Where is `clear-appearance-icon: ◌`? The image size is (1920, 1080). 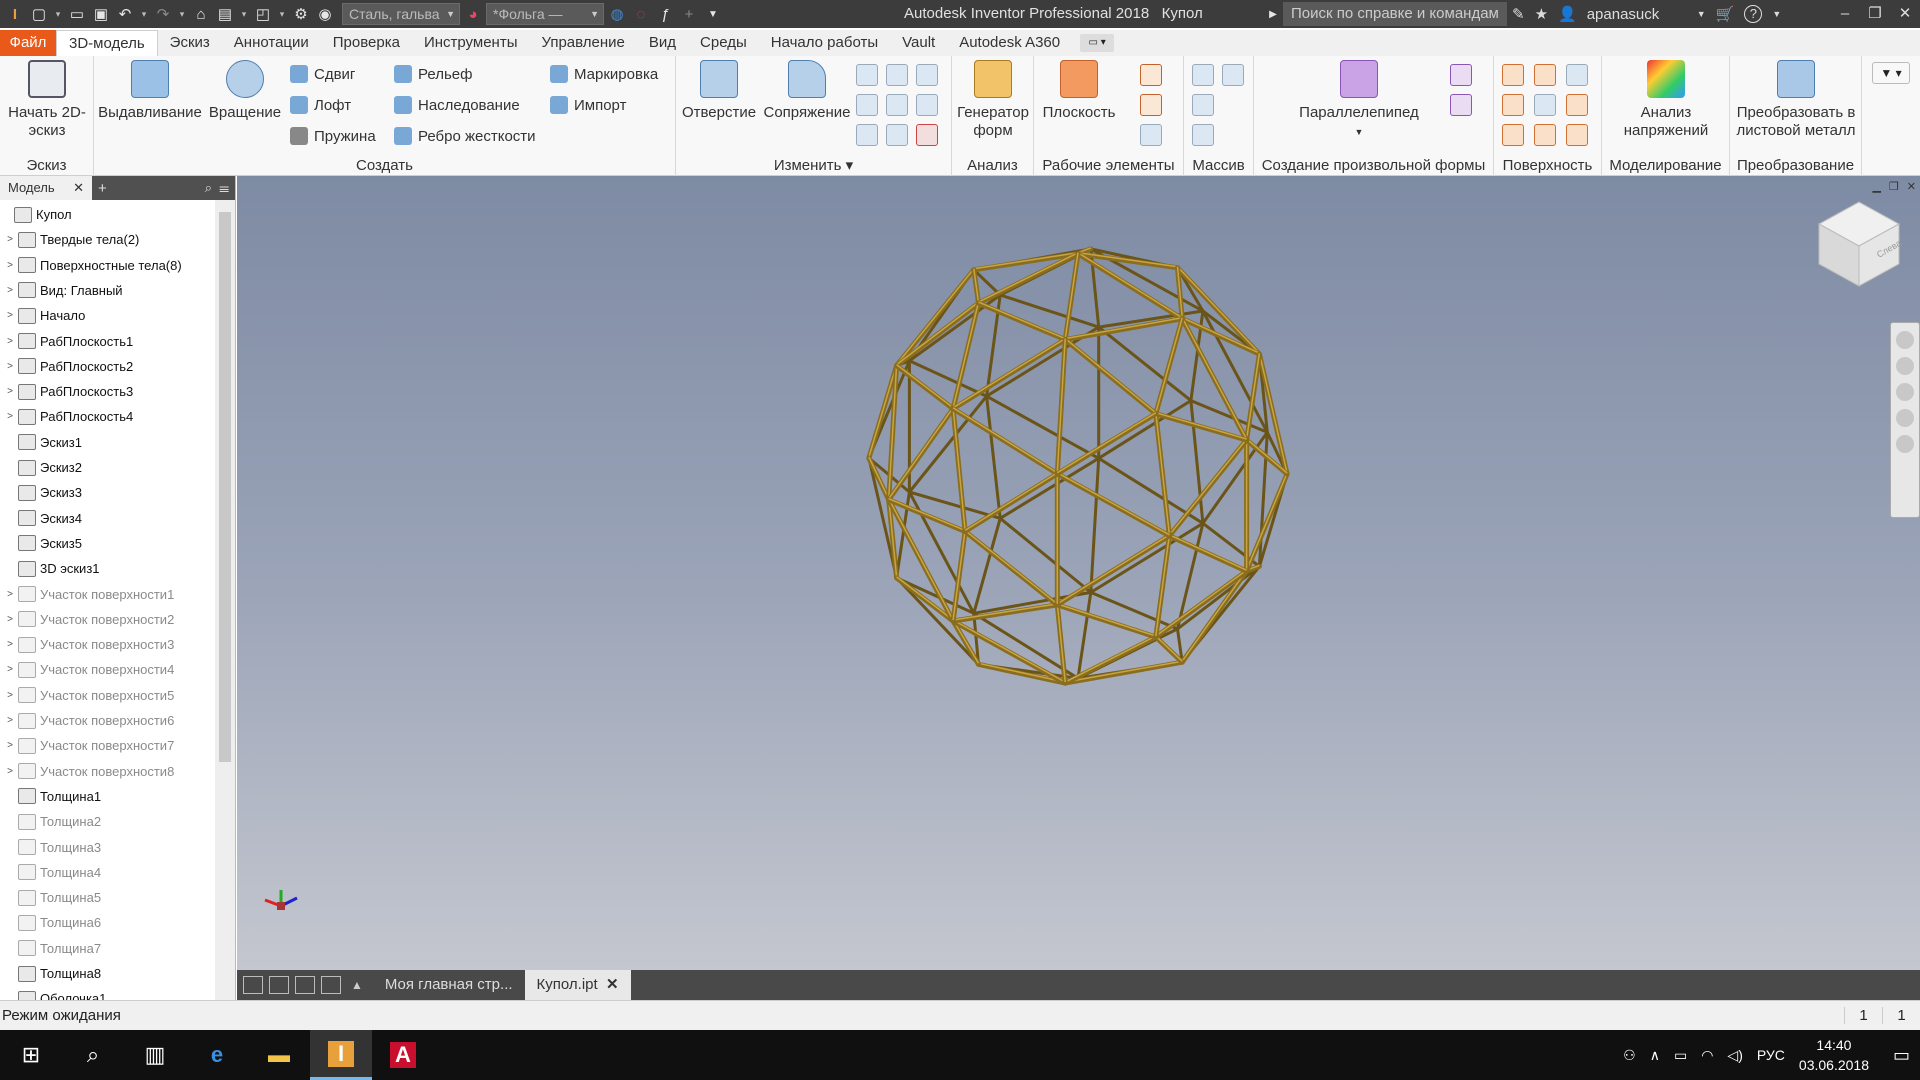
clear-appearance-icon: ◌ is located at coordinates (641, 14).